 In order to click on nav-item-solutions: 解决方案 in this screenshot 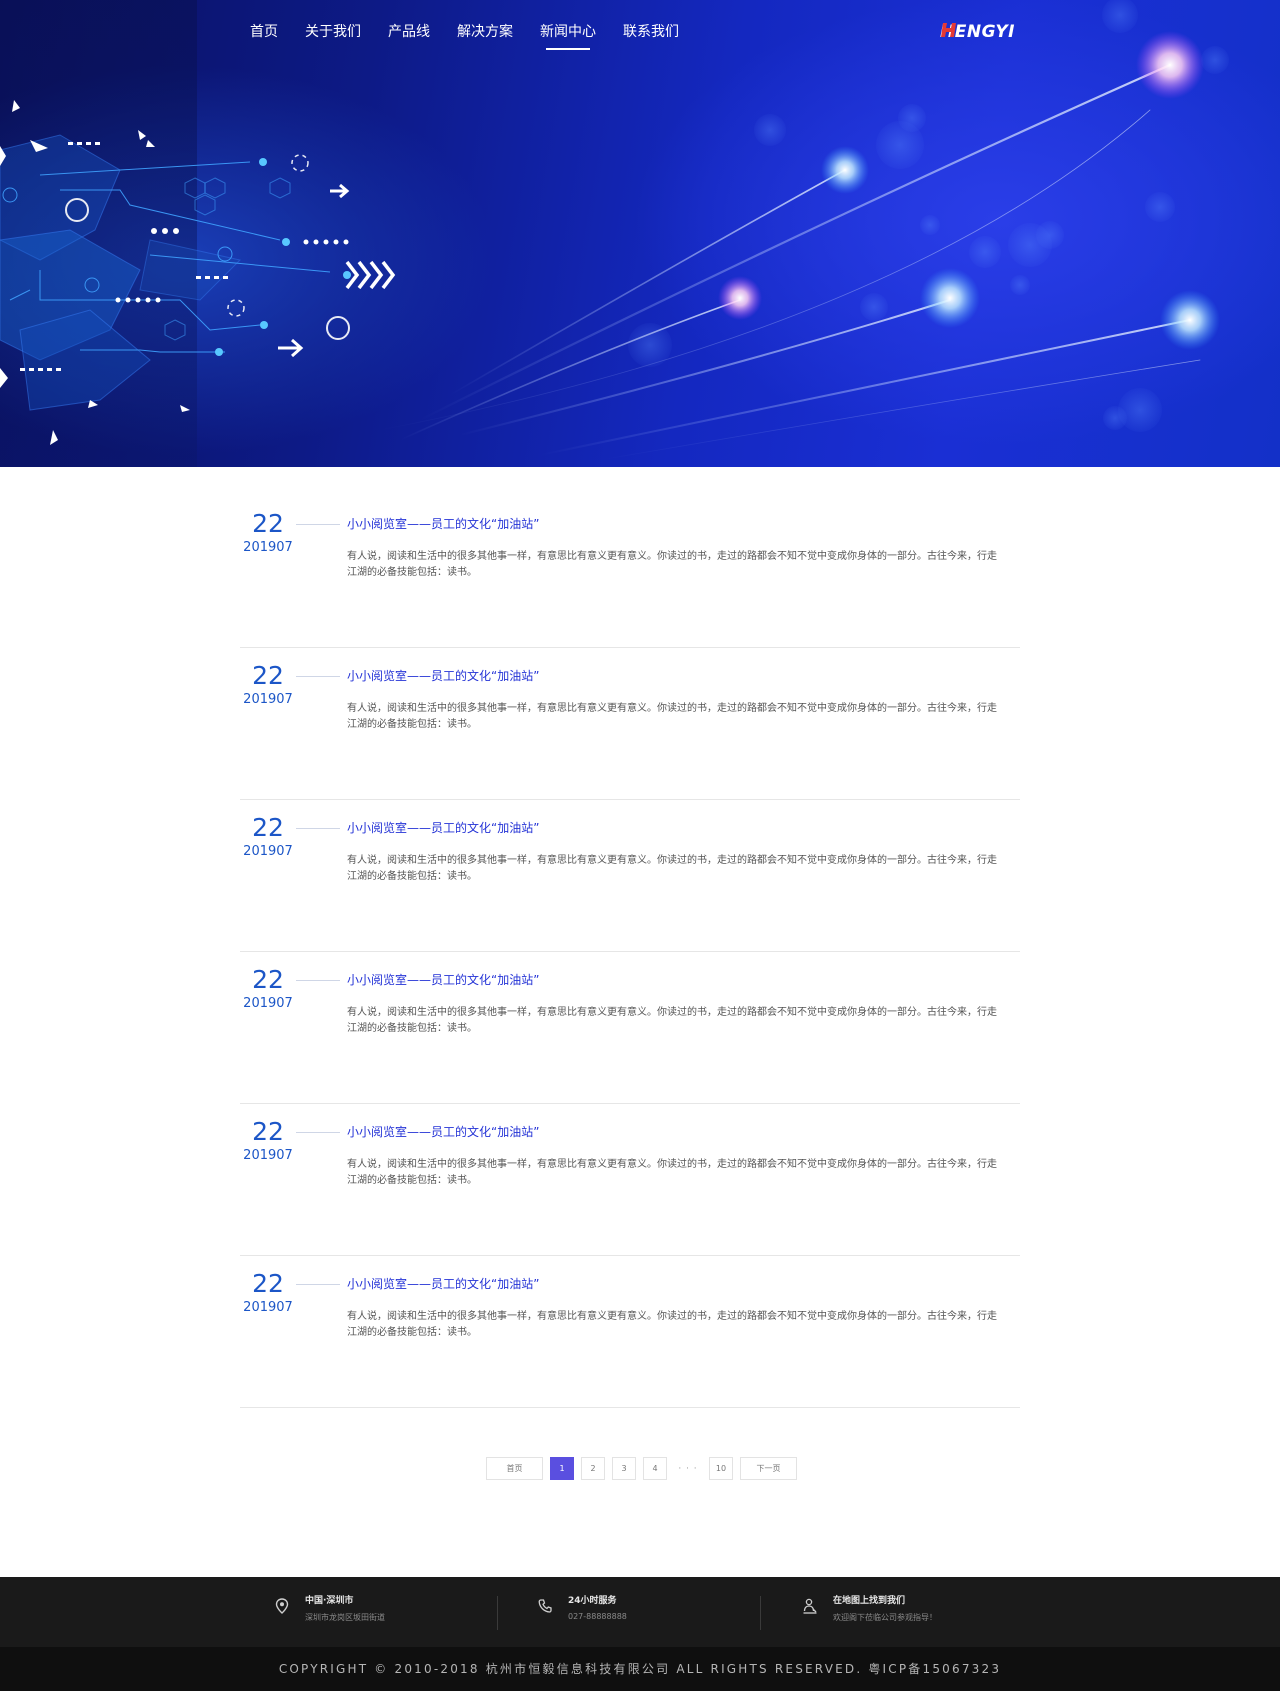, I will do `click(485, 32)`.